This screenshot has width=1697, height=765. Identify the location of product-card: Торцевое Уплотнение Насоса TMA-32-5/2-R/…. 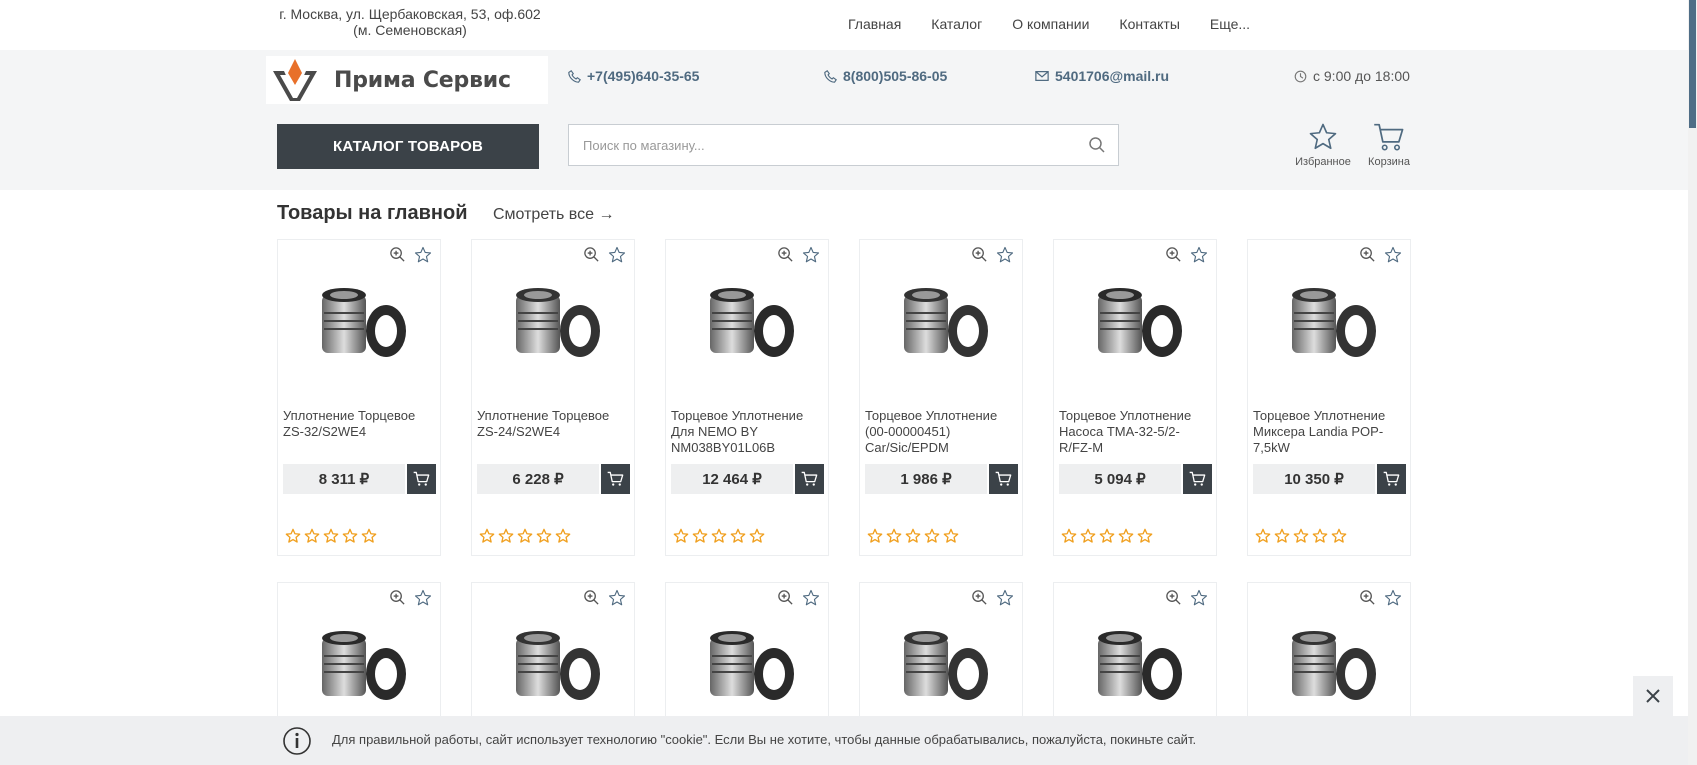
(1135, 397).